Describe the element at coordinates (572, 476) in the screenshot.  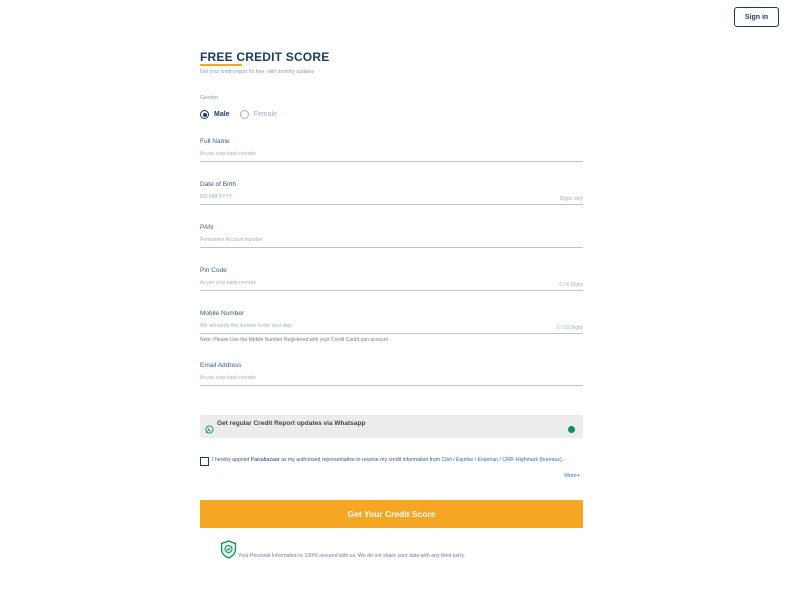
I see `consent-more-link: More+` at that location.